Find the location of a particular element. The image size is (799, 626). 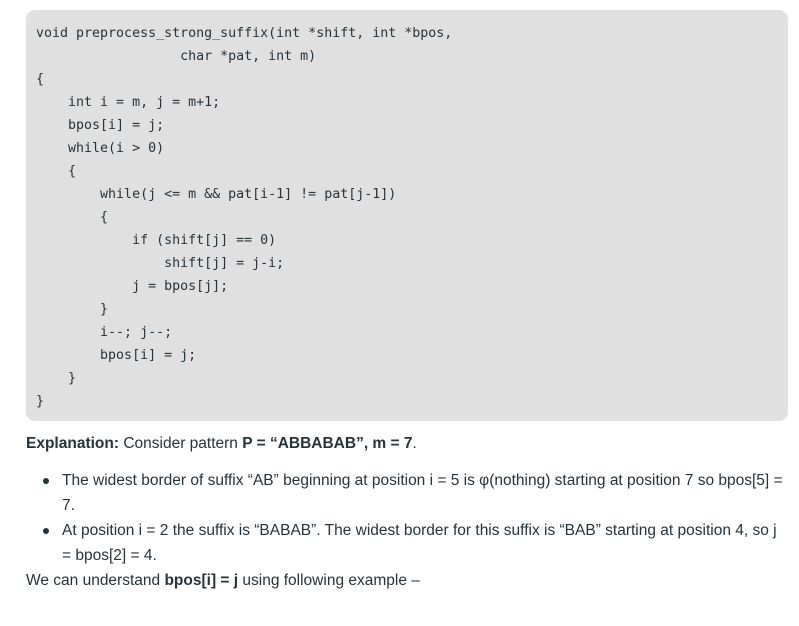

code-line: while(i > 0) is located at coordinates (100, 148).